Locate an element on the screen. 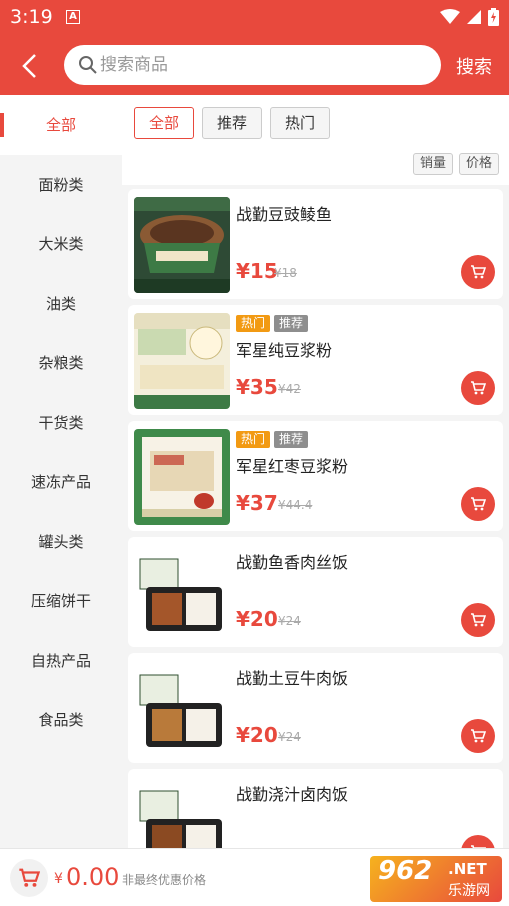 The height and width of the screenshot is (906, 509). product-card: 战勤浇汁卤肉饭 is located at coordinates (315, 808).